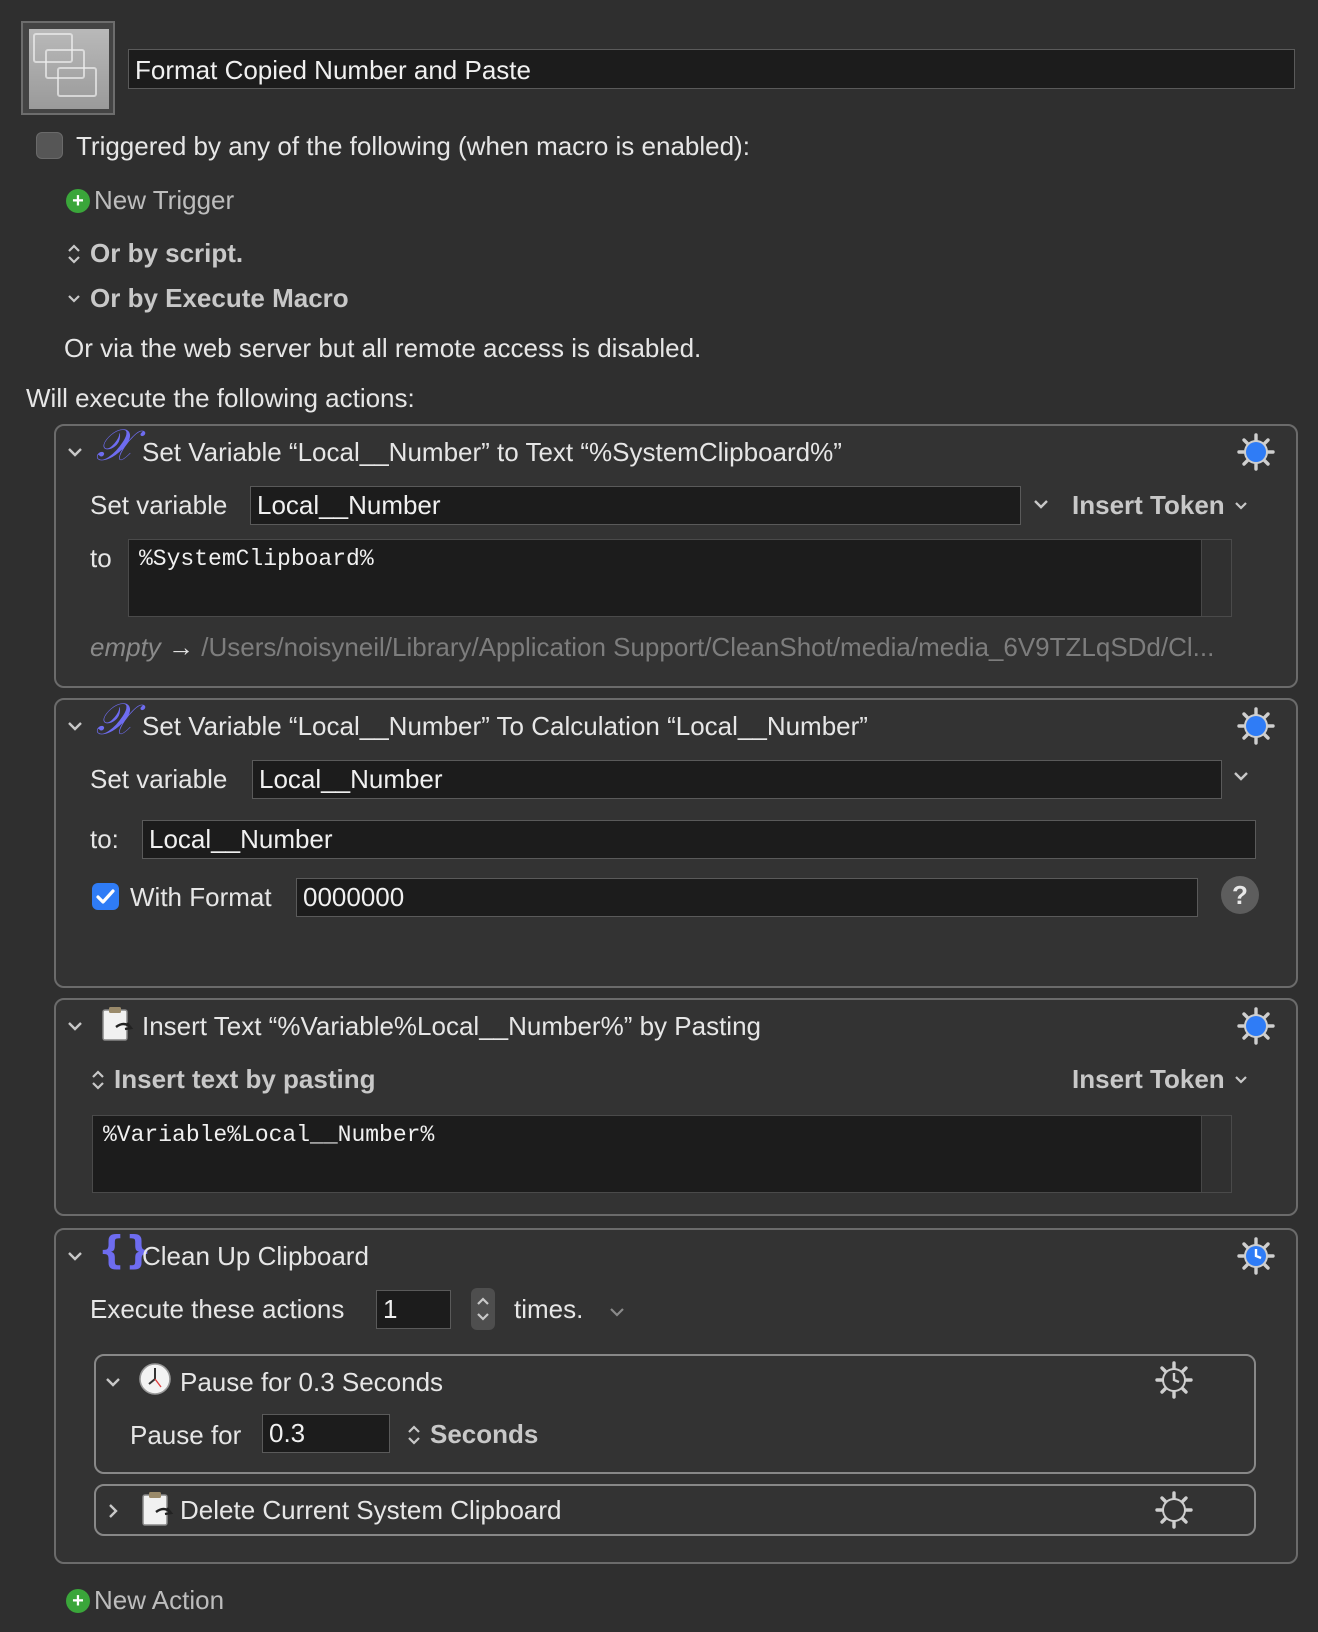  I want to click on to-label: to, so click(101, 558).